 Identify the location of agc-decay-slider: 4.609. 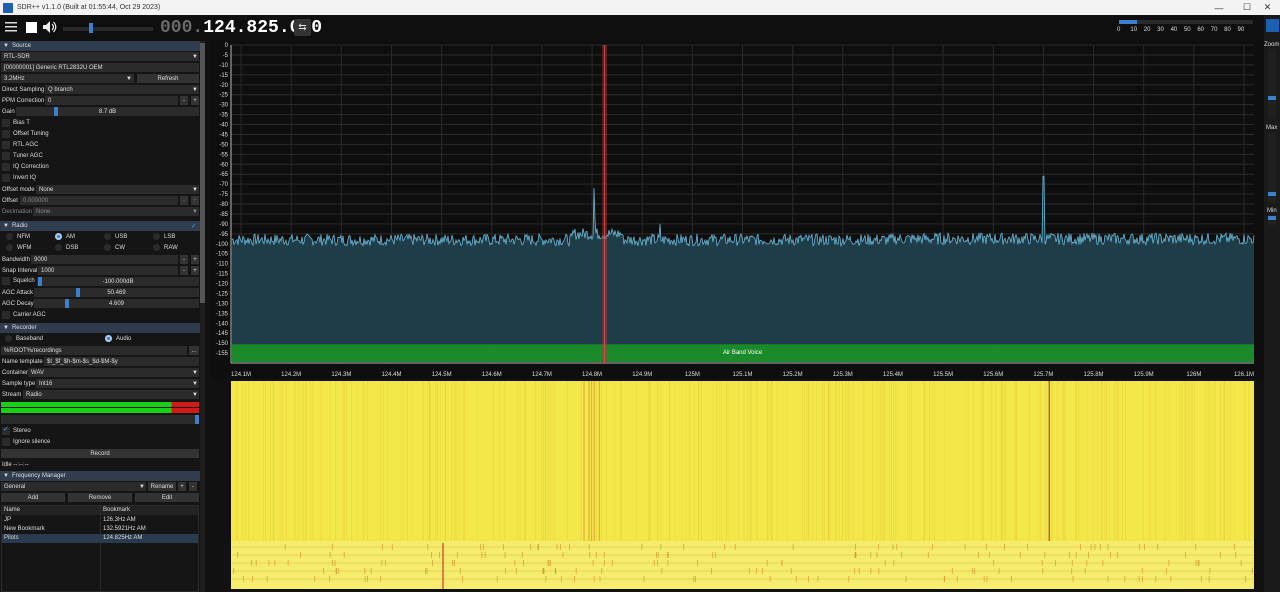
(116, 303).